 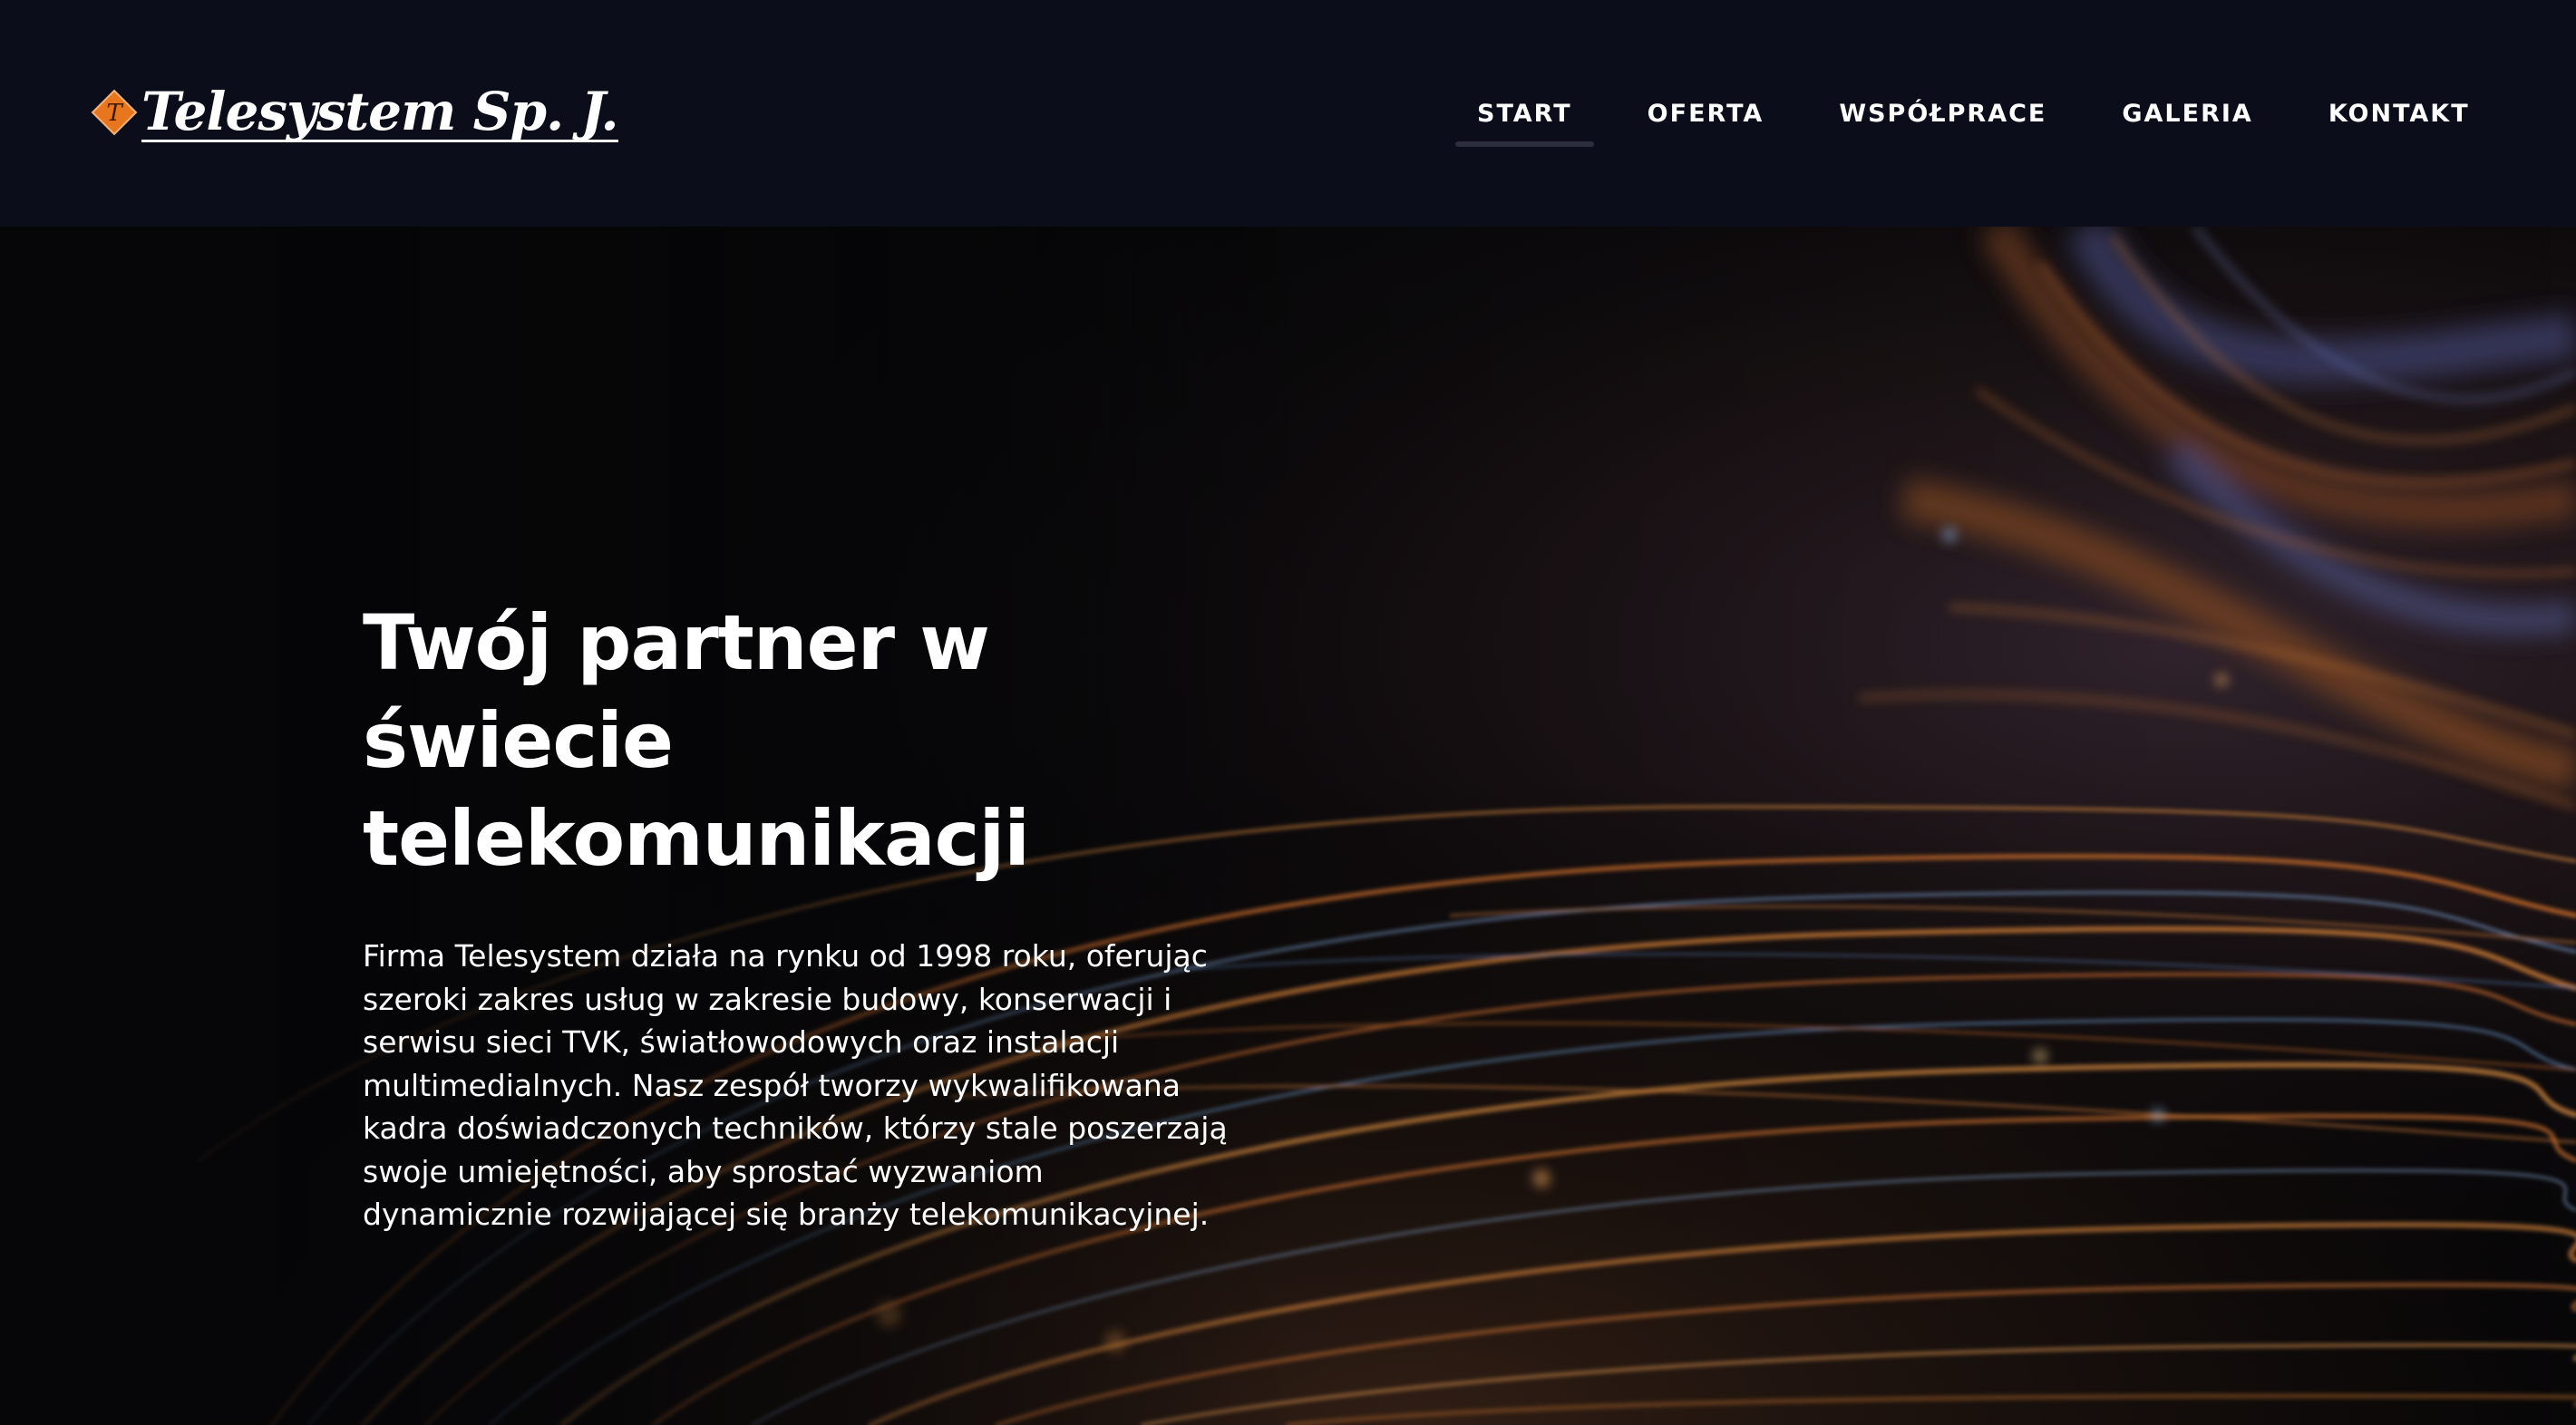 I want to click on nav-item-kontakt: KONTAKT, so click(x=2399, y=113).